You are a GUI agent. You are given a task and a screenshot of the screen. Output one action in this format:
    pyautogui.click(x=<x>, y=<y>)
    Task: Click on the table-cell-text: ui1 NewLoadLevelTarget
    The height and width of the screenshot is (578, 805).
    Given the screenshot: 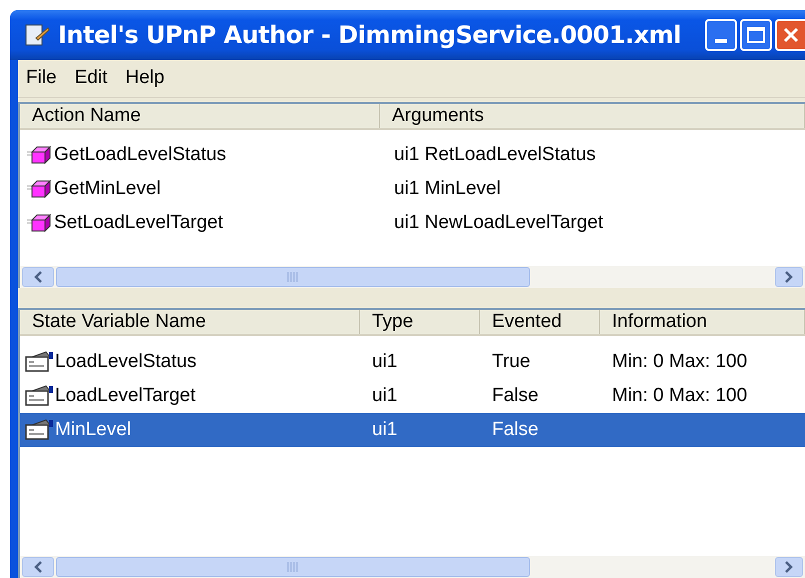 What is the action you would take?
    pyautogui.click(x=498, y=222)
    